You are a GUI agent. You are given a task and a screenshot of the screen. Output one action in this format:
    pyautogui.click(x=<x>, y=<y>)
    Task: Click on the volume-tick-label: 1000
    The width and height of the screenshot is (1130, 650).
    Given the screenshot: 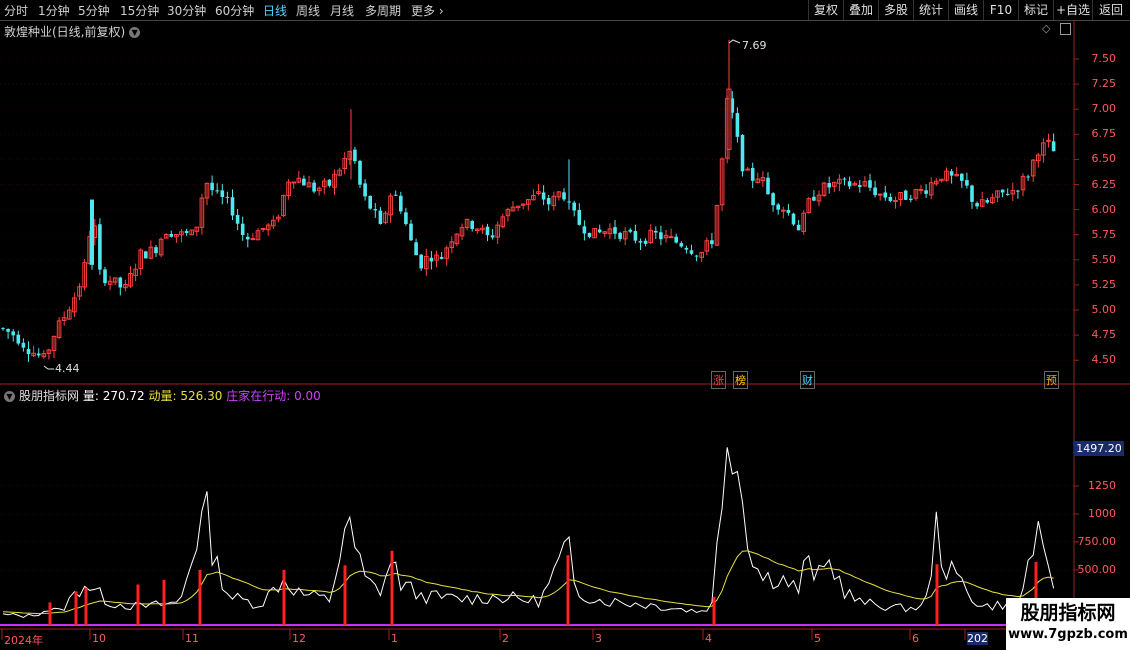 What is the action you would take?
    pyautogui.click(x=1102, y=513)
    